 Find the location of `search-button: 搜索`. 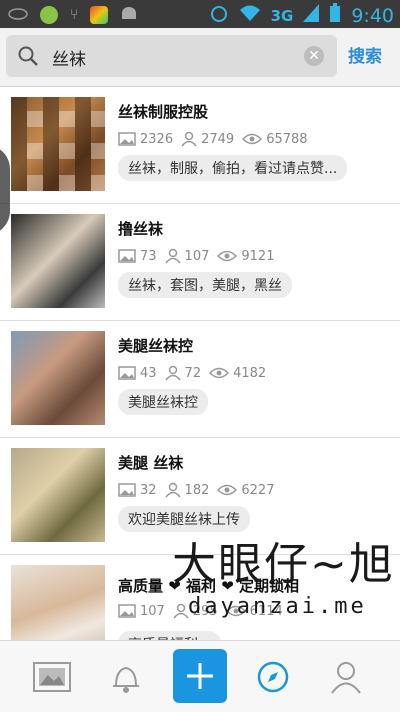

search-button: 搜索 is located at coordinates (365, 54).